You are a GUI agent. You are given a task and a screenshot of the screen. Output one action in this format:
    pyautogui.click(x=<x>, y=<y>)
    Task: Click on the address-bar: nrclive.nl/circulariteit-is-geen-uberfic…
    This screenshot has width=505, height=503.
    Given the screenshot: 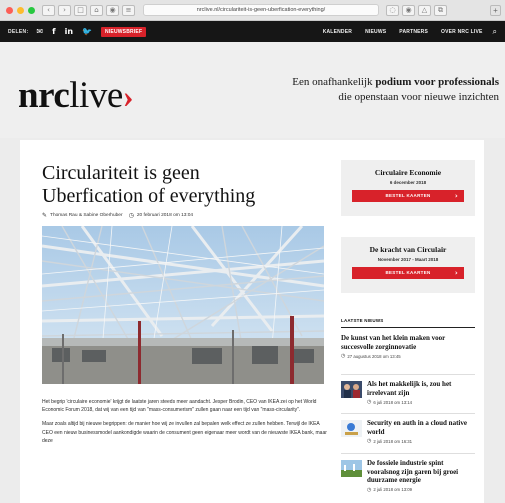 What is the action you would take?
    pyautogui.click(x=261, y=10)
    